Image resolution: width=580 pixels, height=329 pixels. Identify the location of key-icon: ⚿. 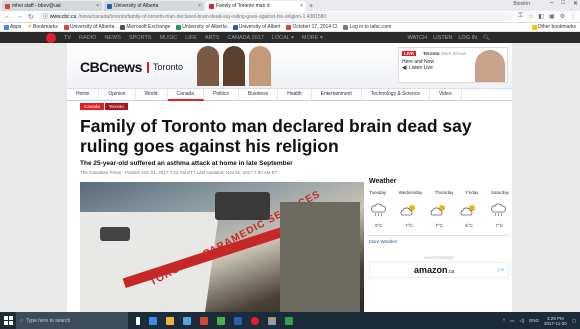
(520, 16).